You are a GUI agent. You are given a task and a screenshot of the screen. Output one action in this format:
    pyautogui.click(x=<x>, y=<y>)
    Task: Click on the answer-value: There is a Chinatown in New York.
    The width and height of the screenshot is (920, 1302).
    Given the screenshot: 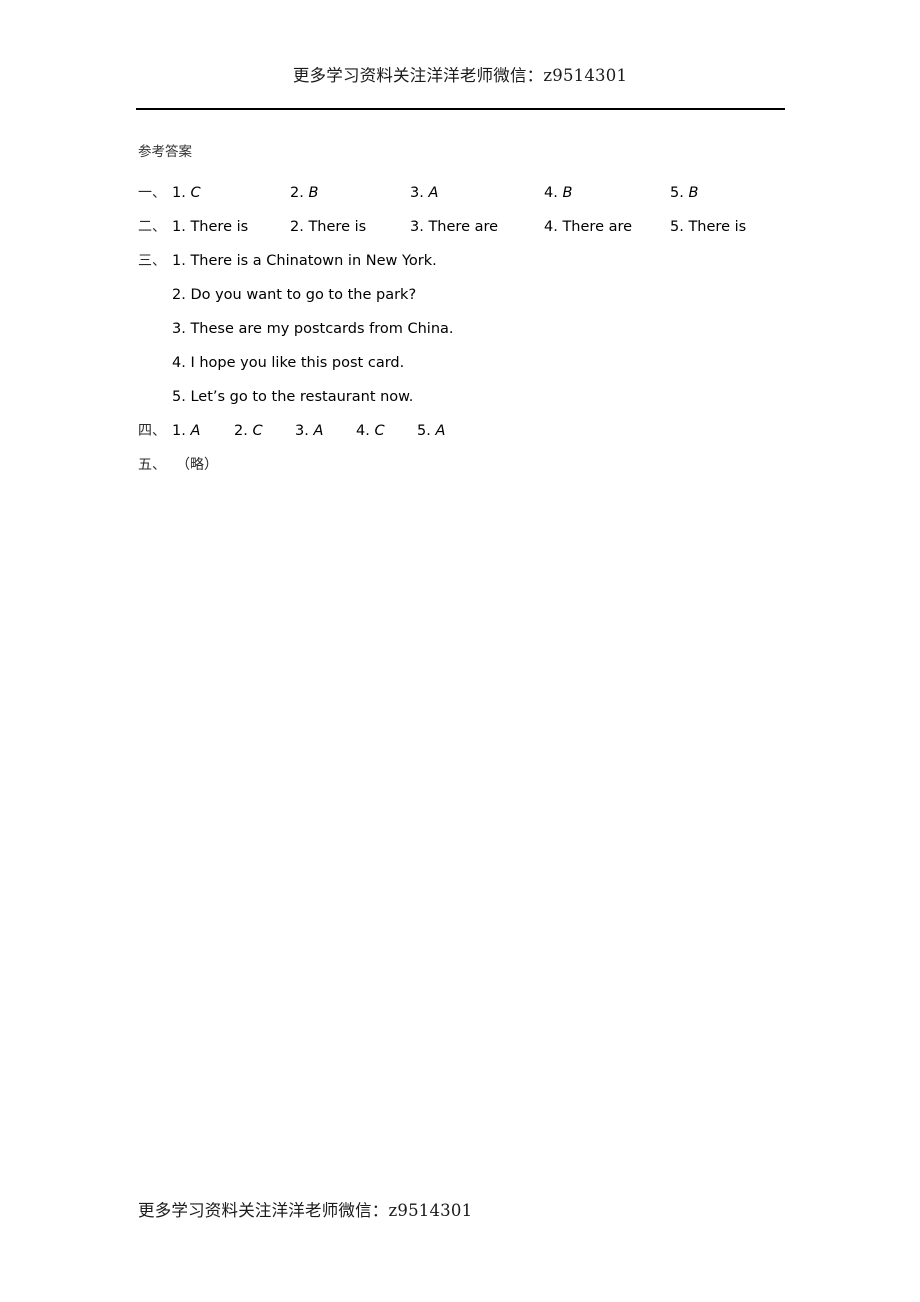 What is the action you would take?
    pyautogui.click(x=313, y=261)
    